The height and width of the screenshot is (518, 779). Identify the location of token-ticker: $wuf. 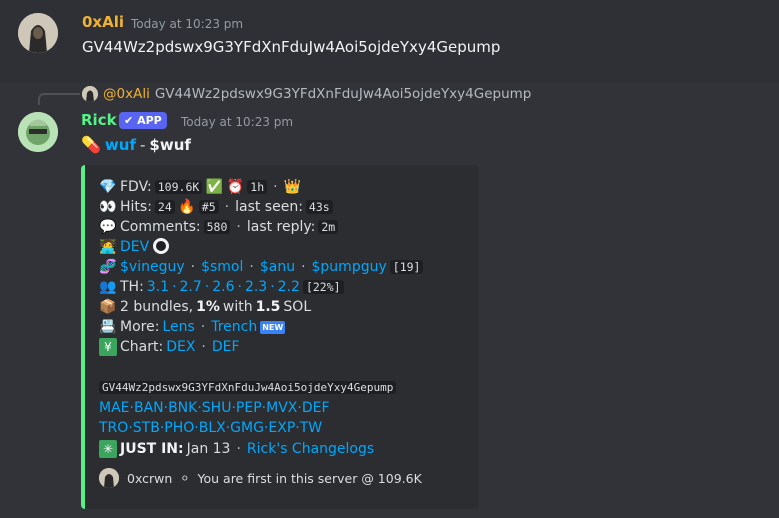
(170, 144).